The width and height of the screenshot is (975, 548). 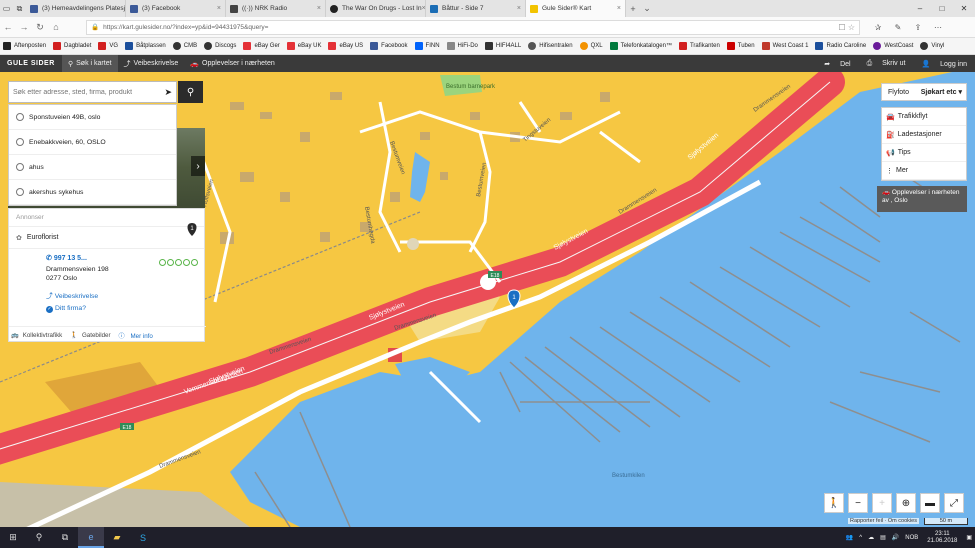 I want to click on print-button: ⎙ Skriv ut, so click(x=882, y=64).